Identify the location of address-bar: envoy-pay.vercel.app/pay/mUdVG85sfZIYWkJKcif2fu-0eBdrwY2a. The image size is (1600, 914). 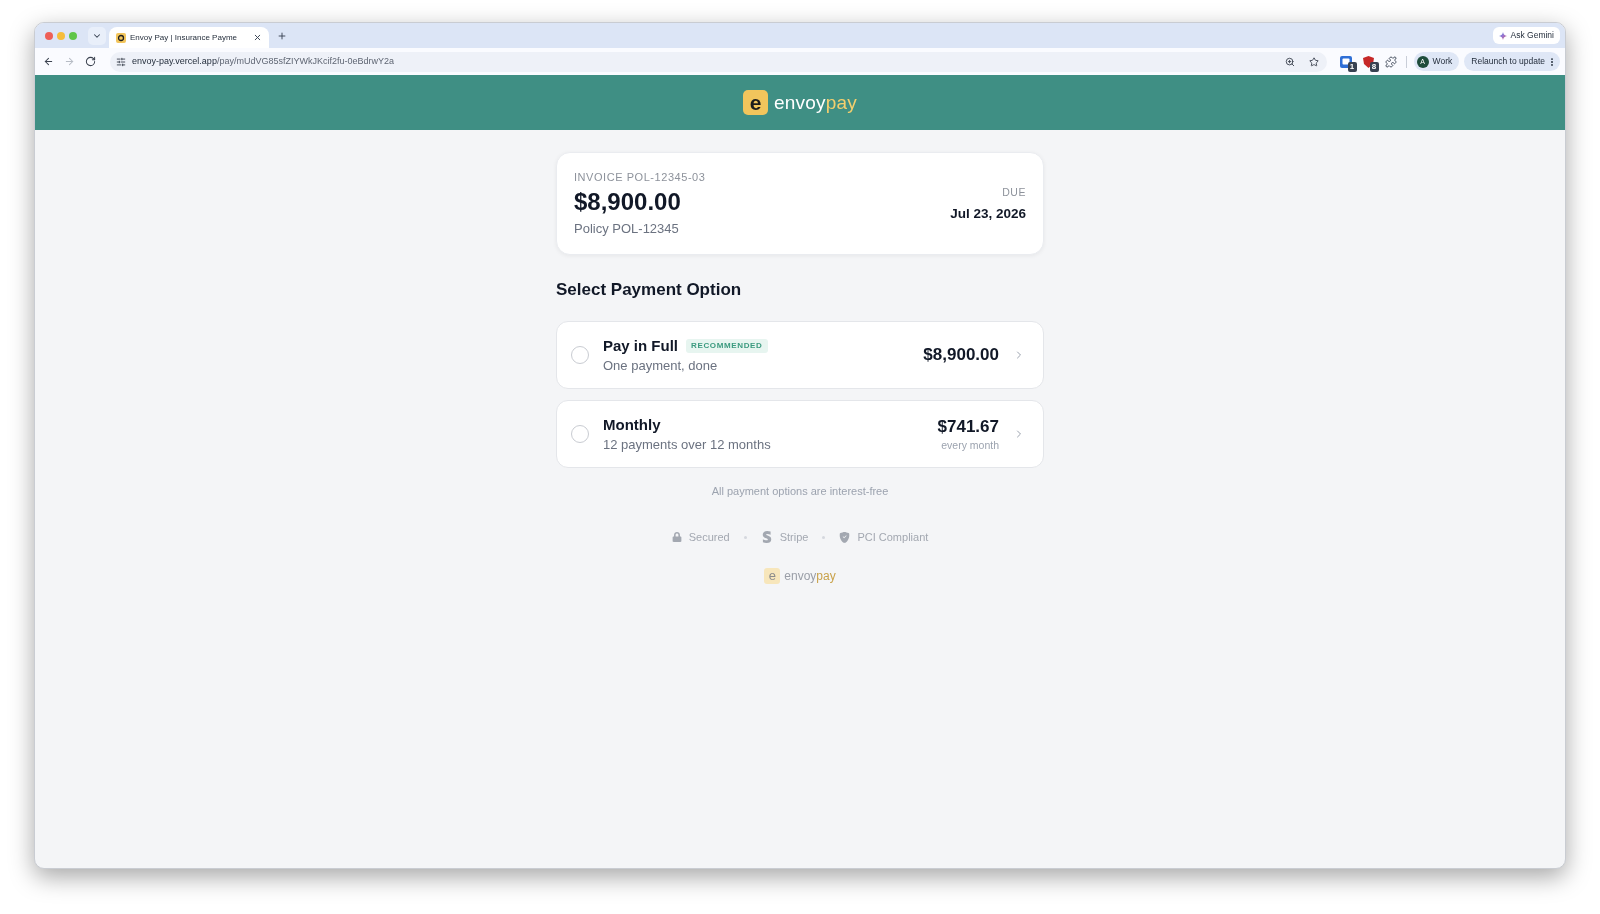
(718, 61).